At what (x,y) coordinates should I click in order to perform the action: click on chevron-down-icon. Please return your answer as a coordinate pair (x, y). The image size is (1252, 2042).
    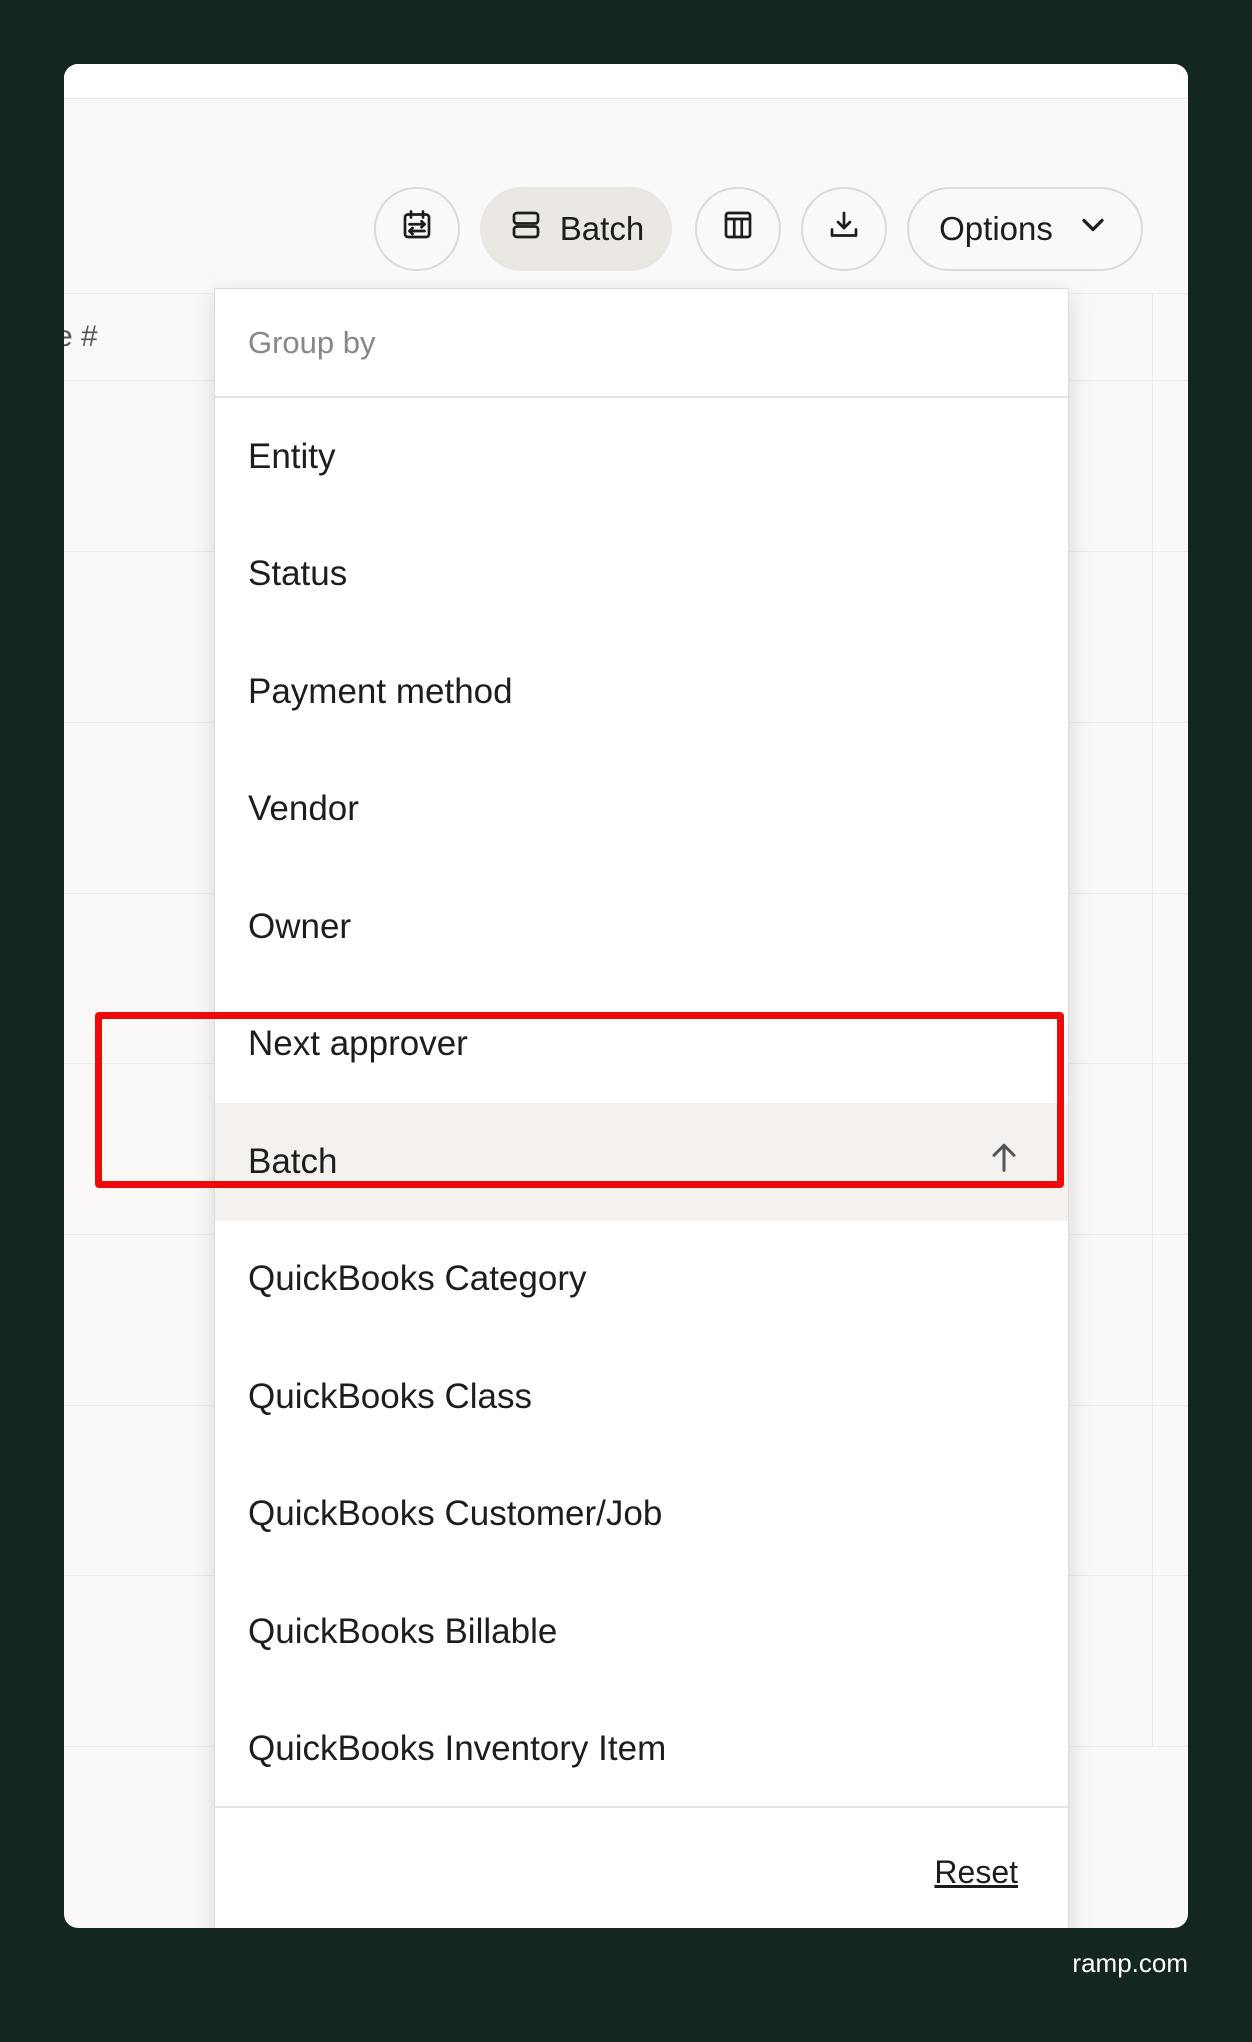
    Looking at the image, I should click on (1093, 229).